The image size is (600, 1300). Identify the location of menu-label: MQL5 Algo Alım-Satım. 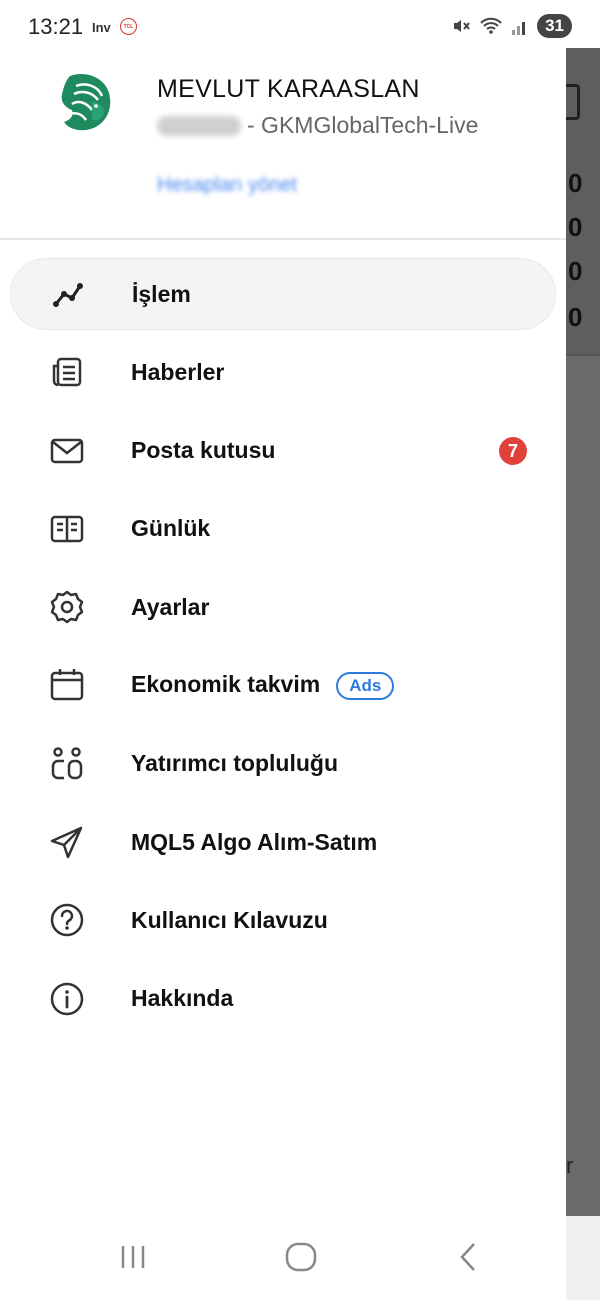
(254, 841).